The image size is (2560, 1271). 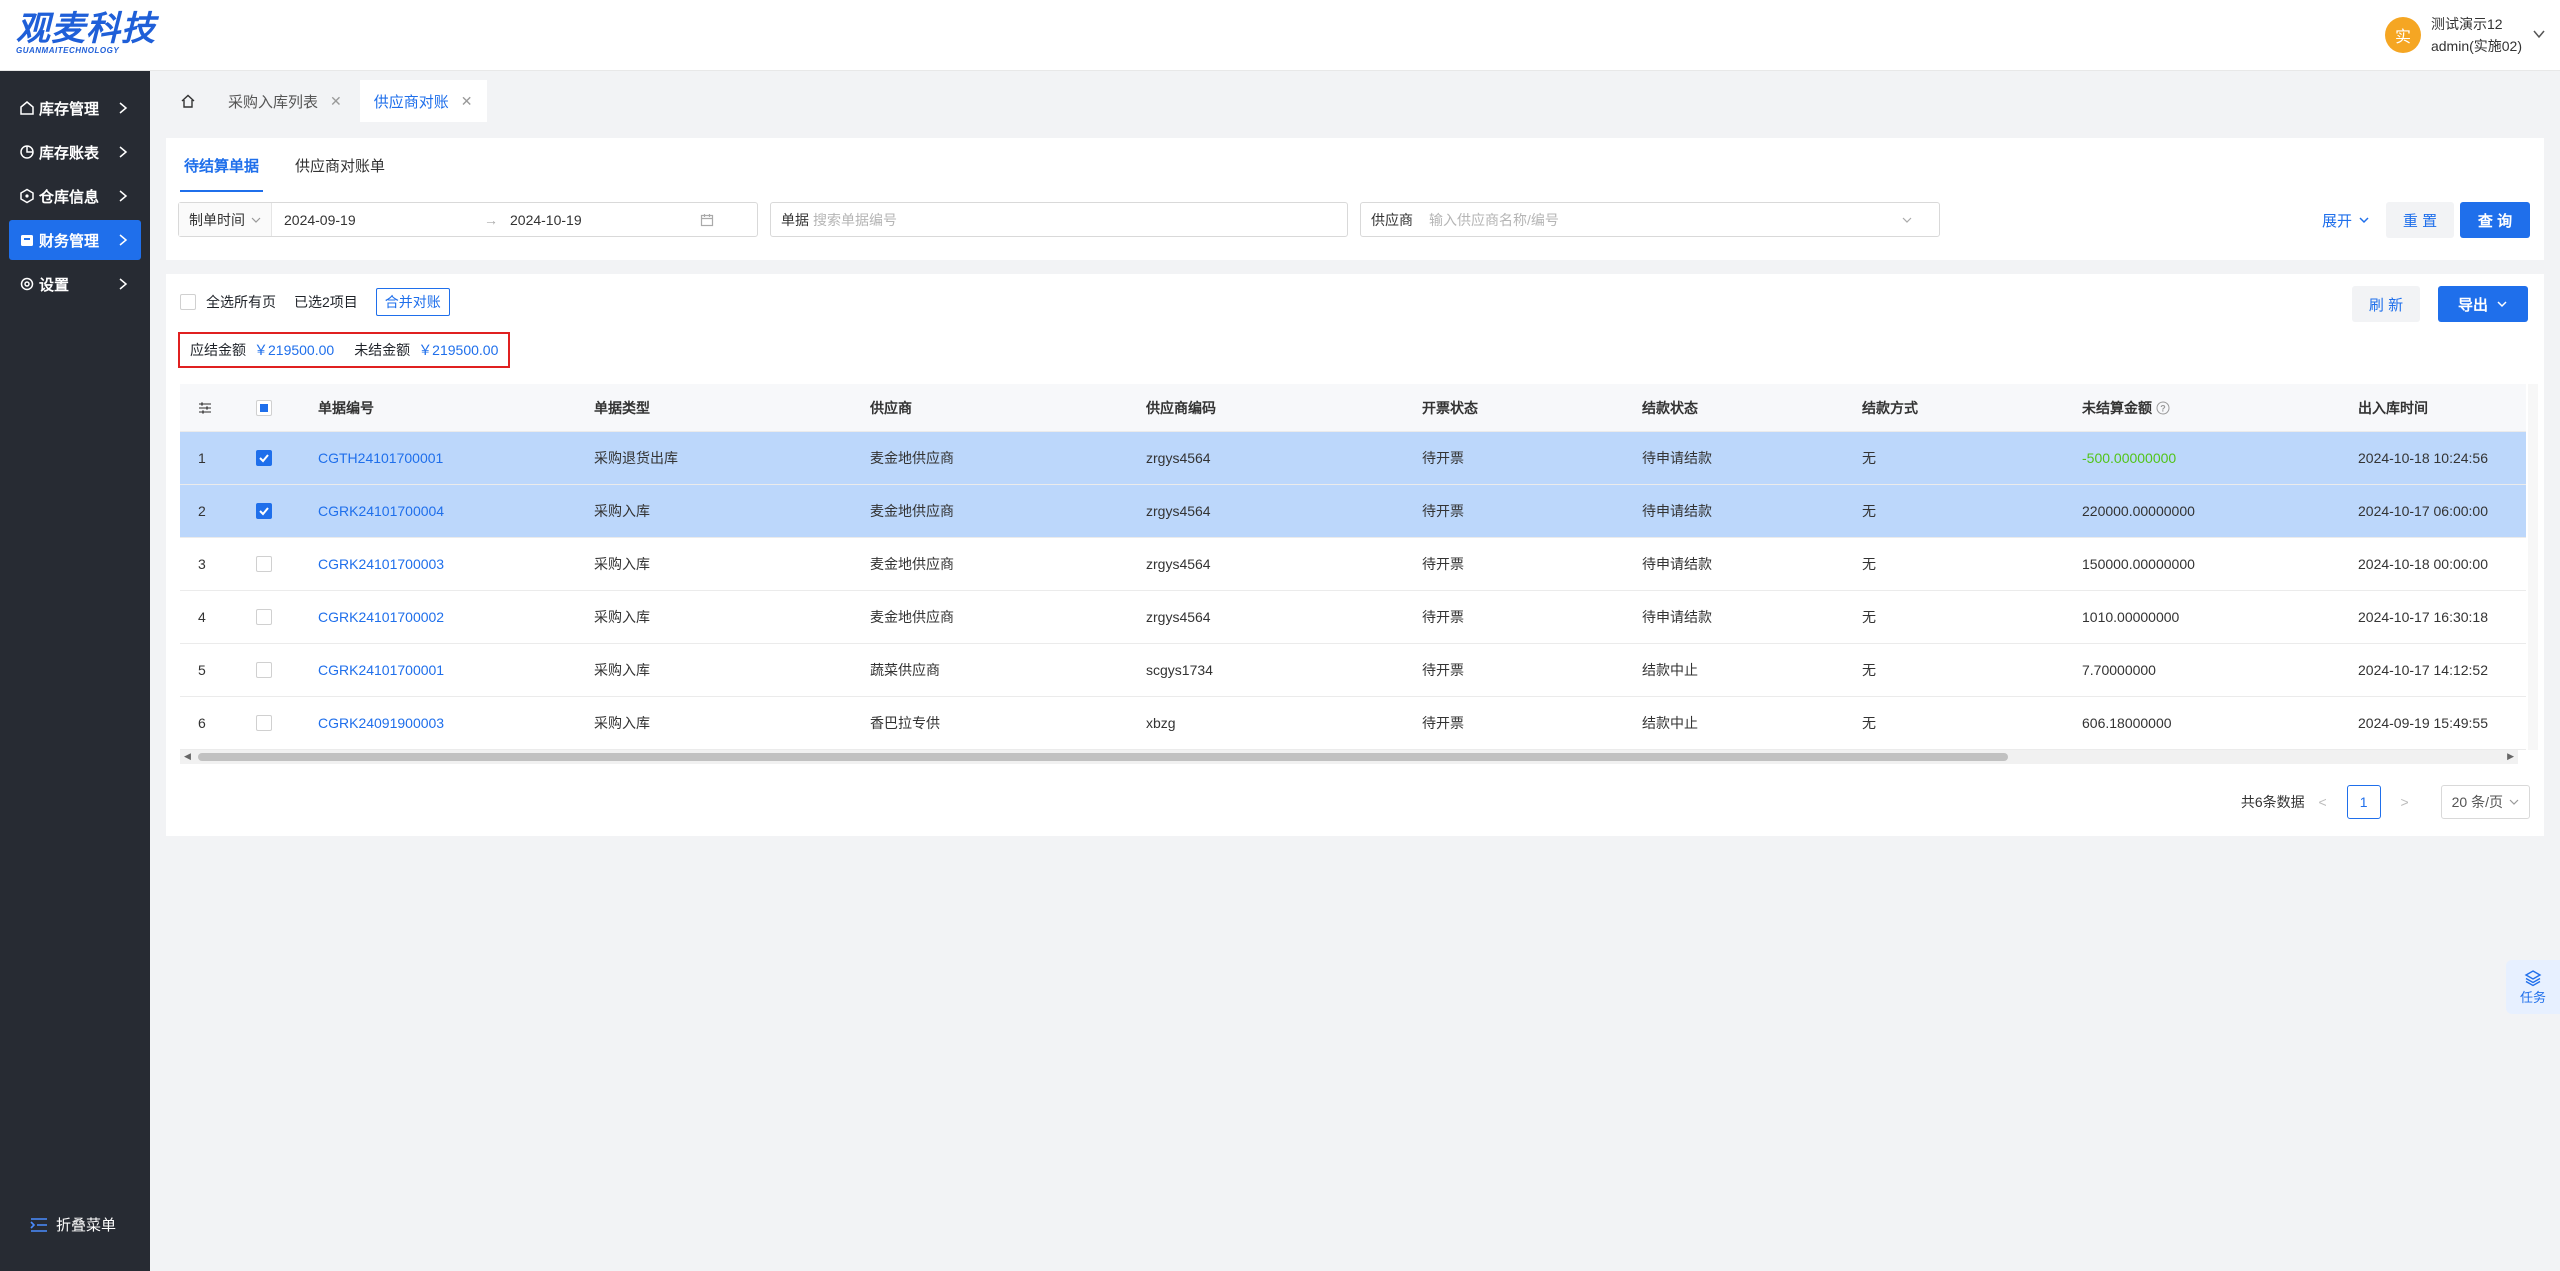 What do you see at coordinates (2533, 977) in the screenshot?
I see `layers-icon` at bounding box center [2533, 977].